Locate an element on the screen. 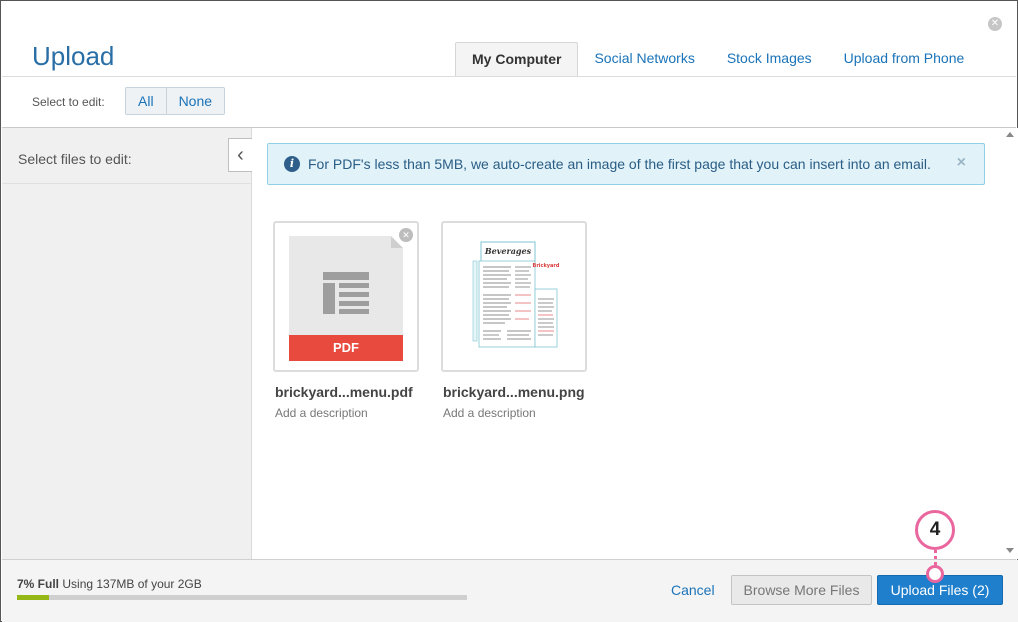 Image resolution: width=1018 pixels, height=622 pixels. browse-more-files-button: Browse More Files is located at coordinates (801, 590).